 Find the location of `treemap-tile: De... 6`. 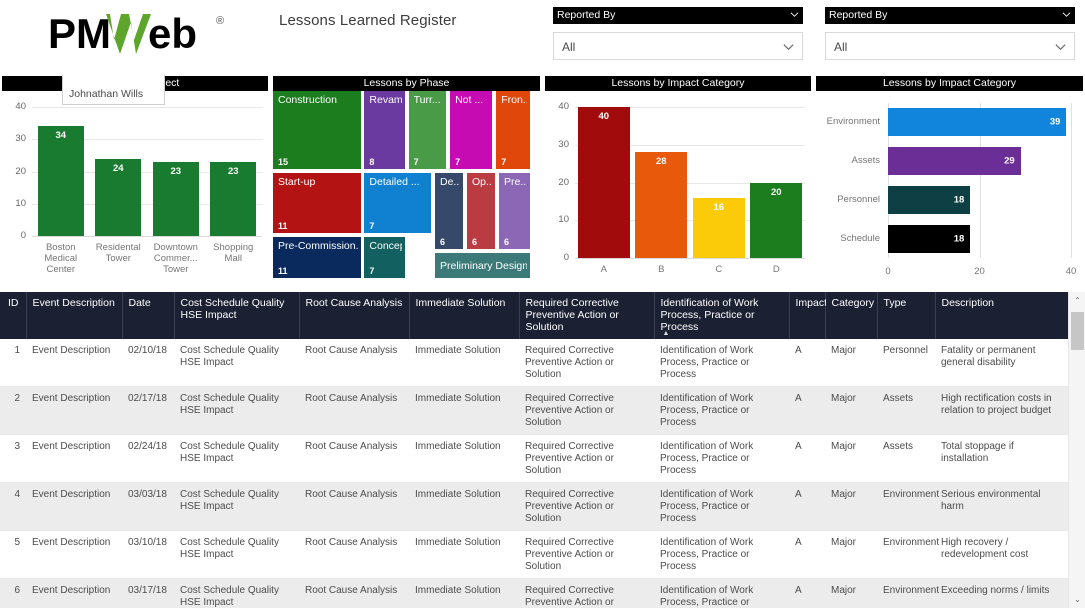

treemap-tile: De... 6 is located at coordinates (449, 211).